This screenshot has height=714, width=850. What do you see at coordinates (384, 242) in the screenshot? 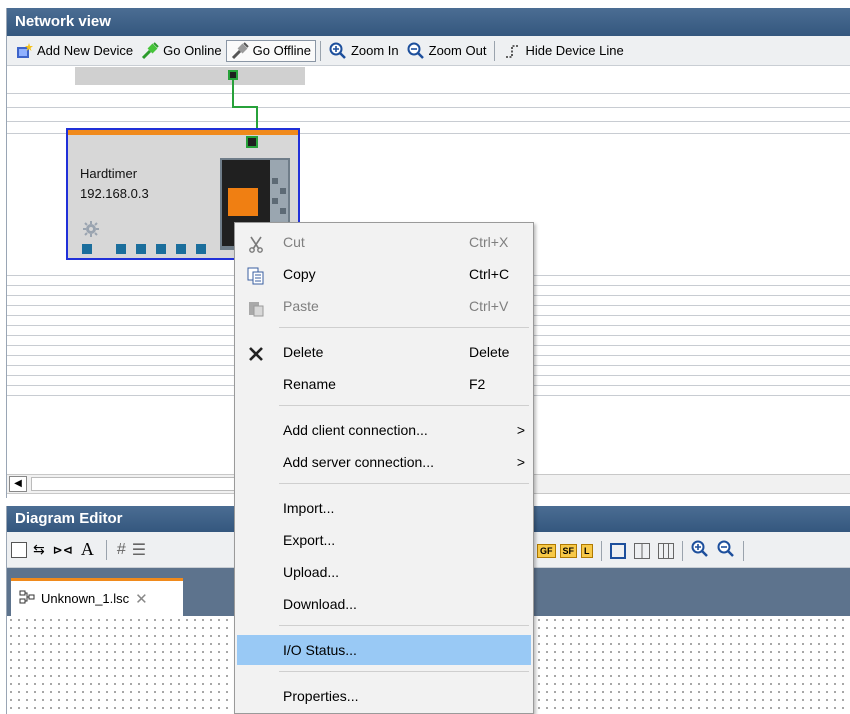
I see `menu-item-cut: Cut Ctrl+X` at bounding box center [384, 242].